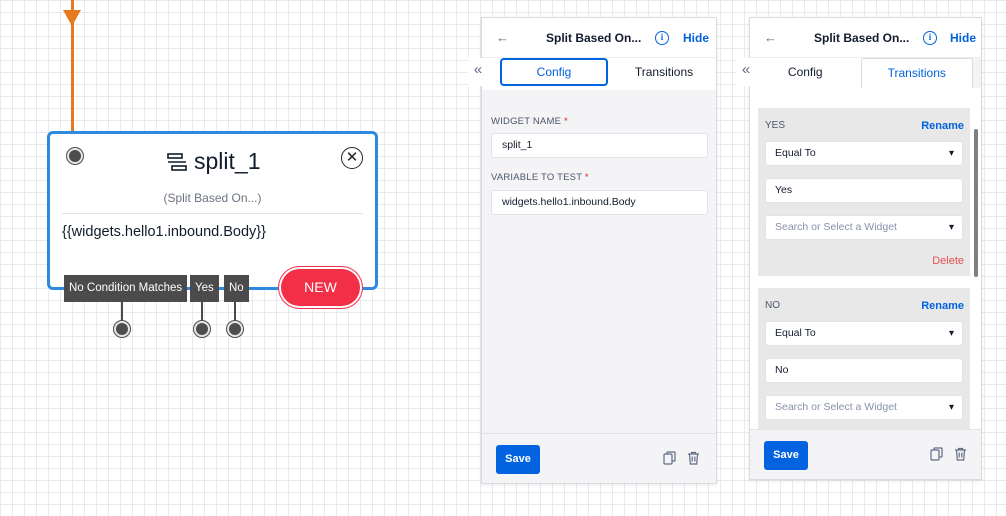  Describe the element at coordinates (126, 288) in the screenshot. I see `transition-tag-no-condition: No Condition Matches` at that location.